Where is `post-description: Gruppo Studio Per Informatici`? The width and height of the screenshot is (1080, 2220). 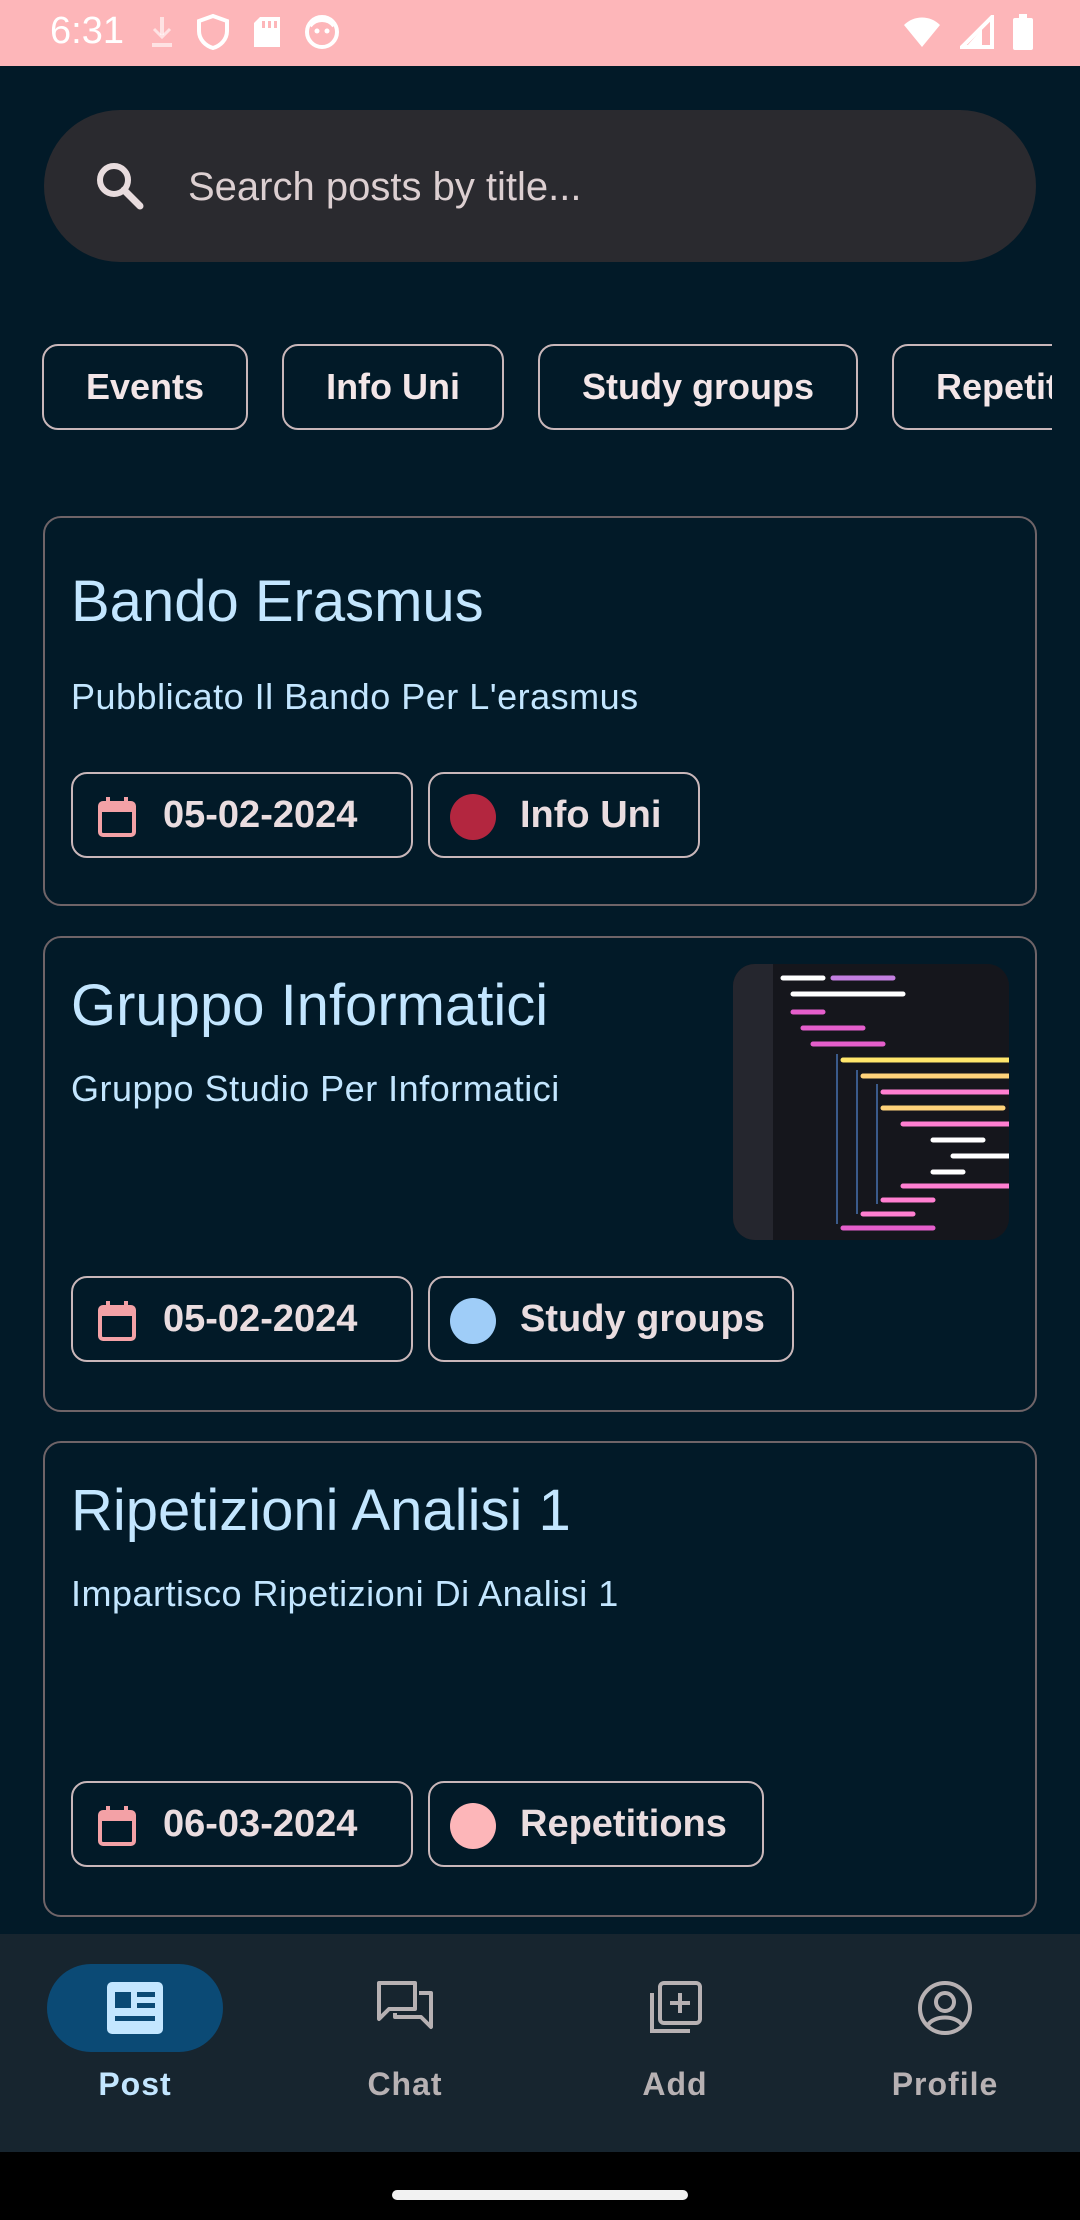 post-description: Gruppo Studio Per Informatici is located at coordinates (315, 1088).